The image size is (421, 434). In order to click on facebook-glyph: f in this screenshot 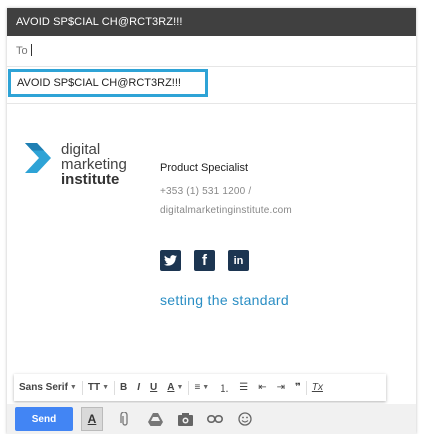, I will do `click(204, 260)`.